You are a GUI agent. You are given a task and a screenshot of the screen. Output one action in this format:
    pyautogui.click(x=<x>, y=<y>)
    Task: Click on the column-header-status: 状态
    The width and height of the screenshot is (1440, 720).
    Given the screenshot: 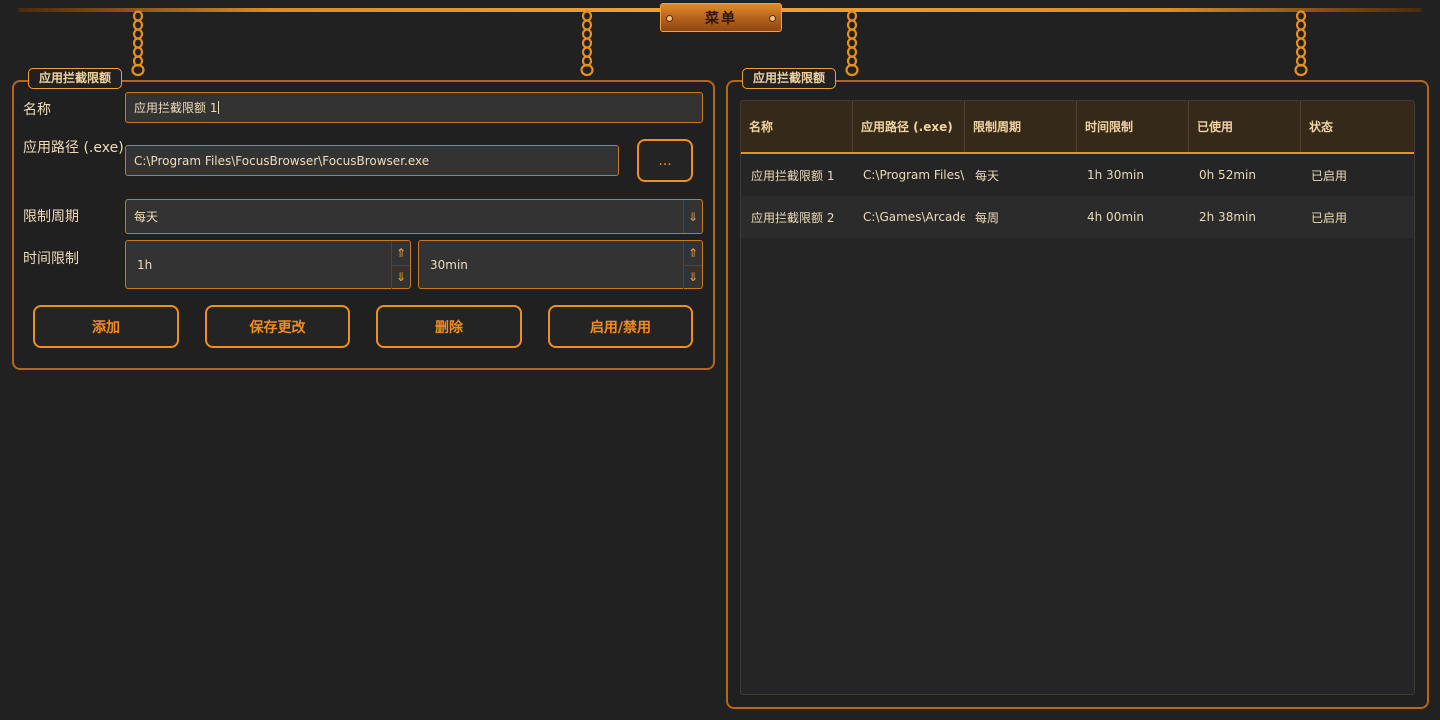 What is the action you would take?
    pyautogui.click(x=1357, y=126)
    